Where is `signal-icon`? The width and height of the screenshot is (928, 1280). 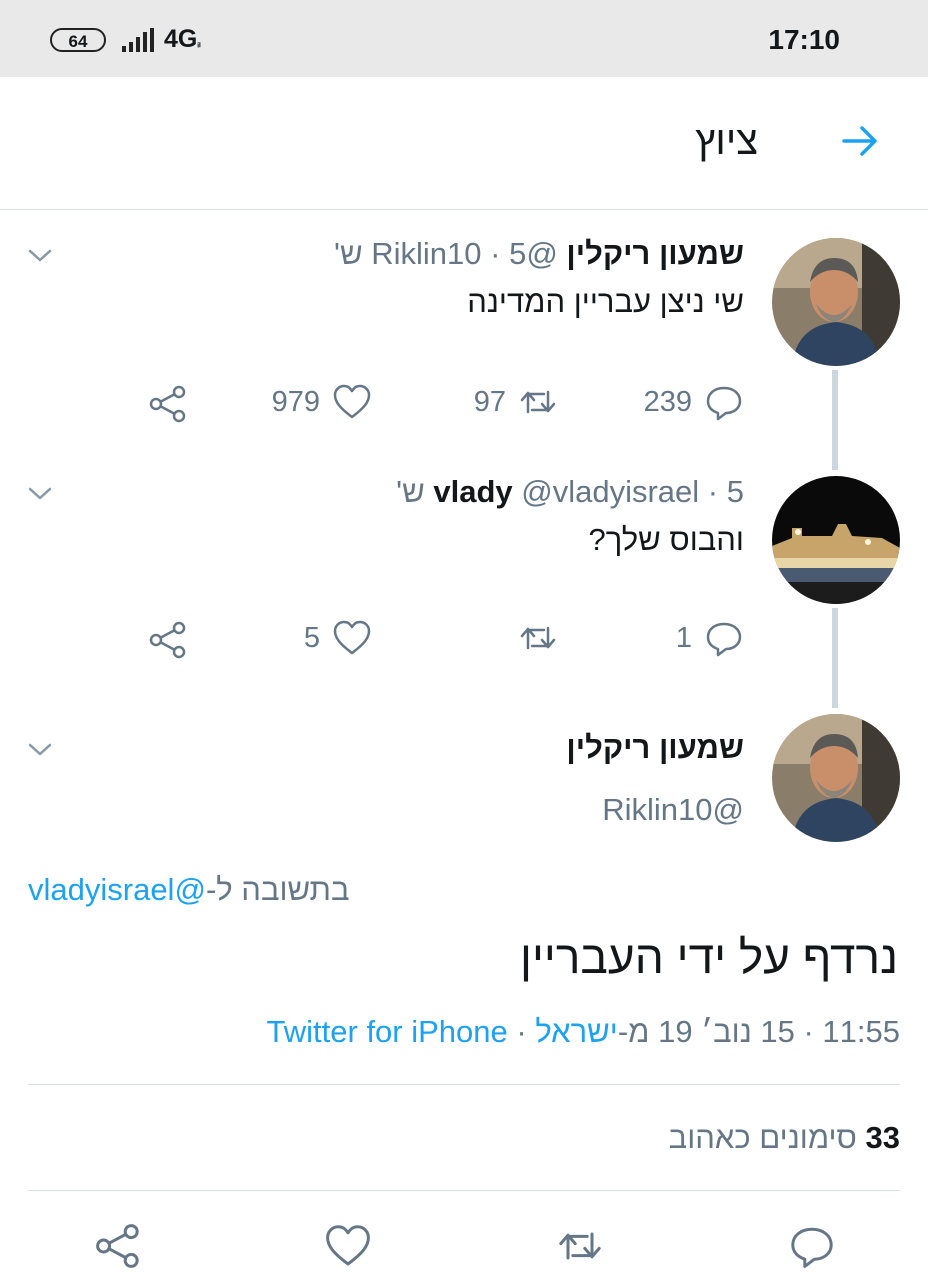 signal-icon is located at coordinates (138, 40).